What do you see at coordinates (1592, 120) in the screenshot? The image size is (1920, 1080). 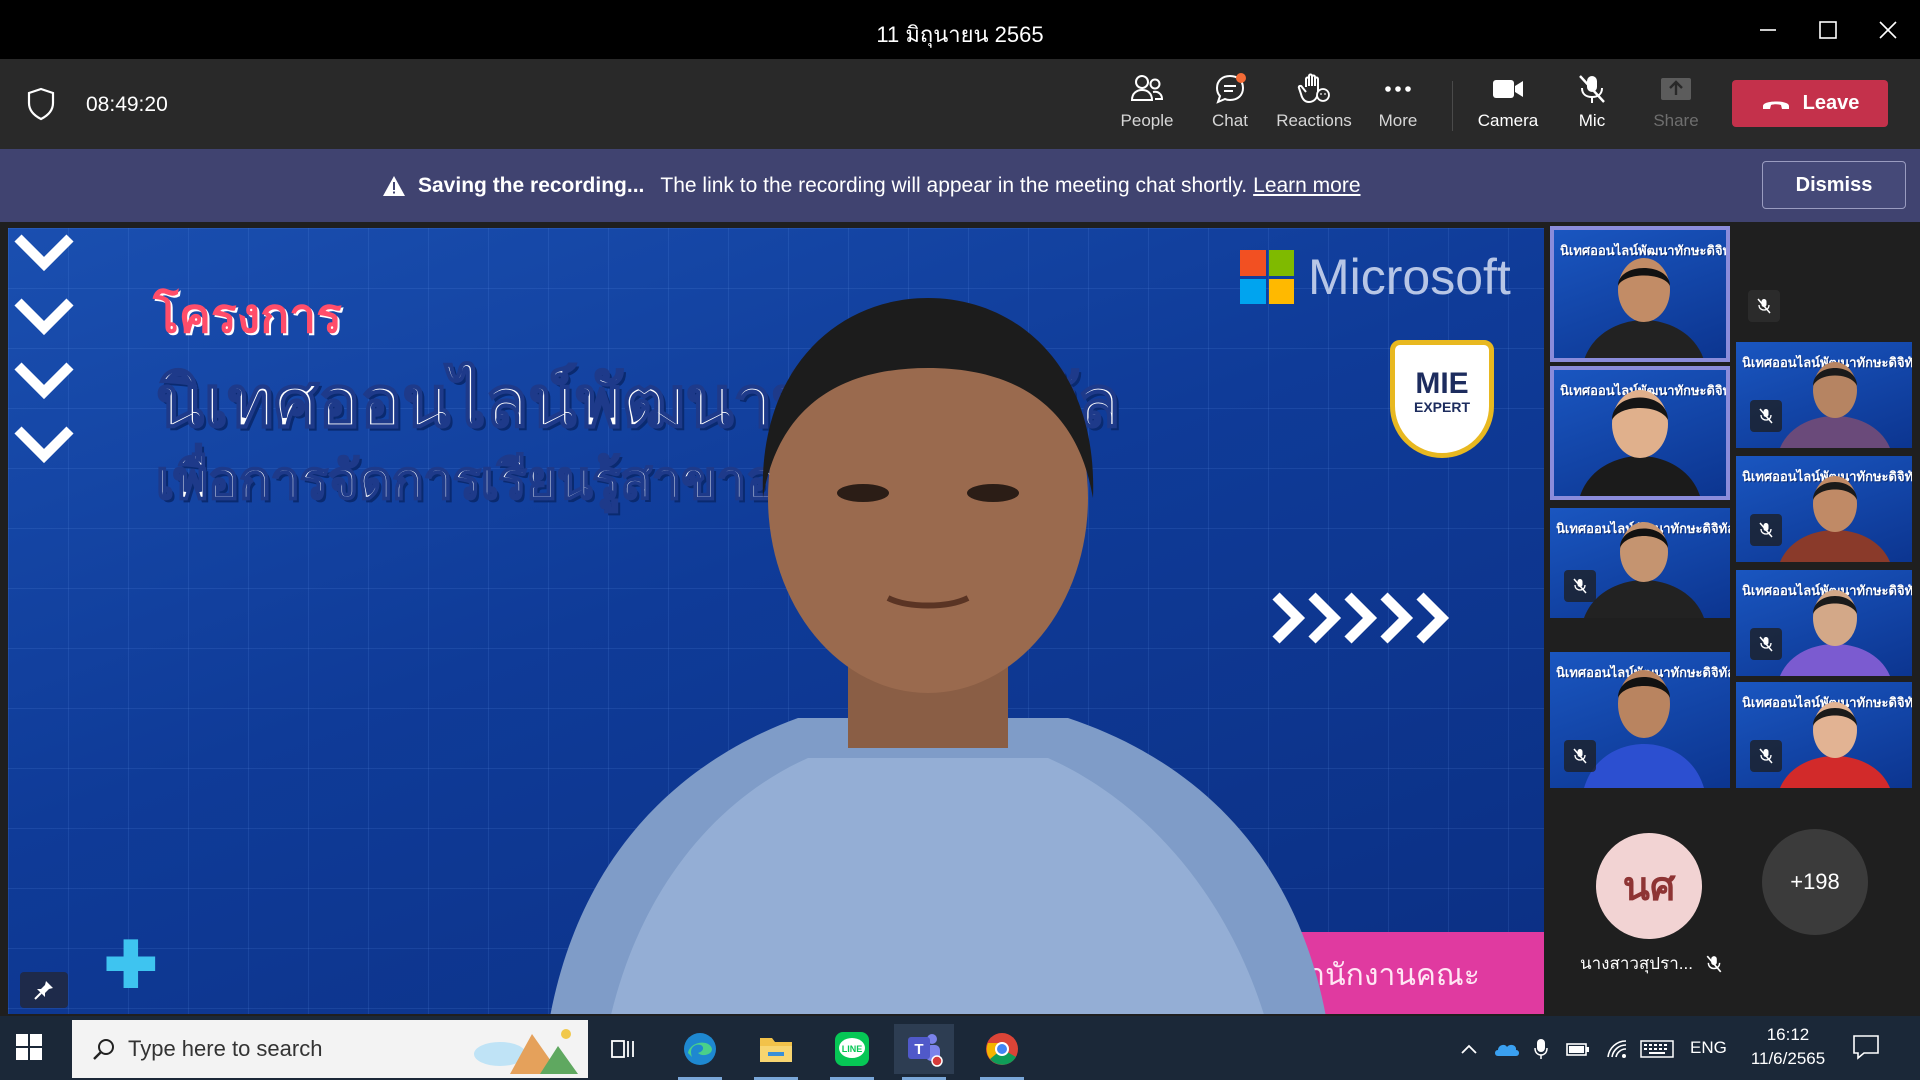 I see `mic-label: Mic` at bounding box center [1592, 120].